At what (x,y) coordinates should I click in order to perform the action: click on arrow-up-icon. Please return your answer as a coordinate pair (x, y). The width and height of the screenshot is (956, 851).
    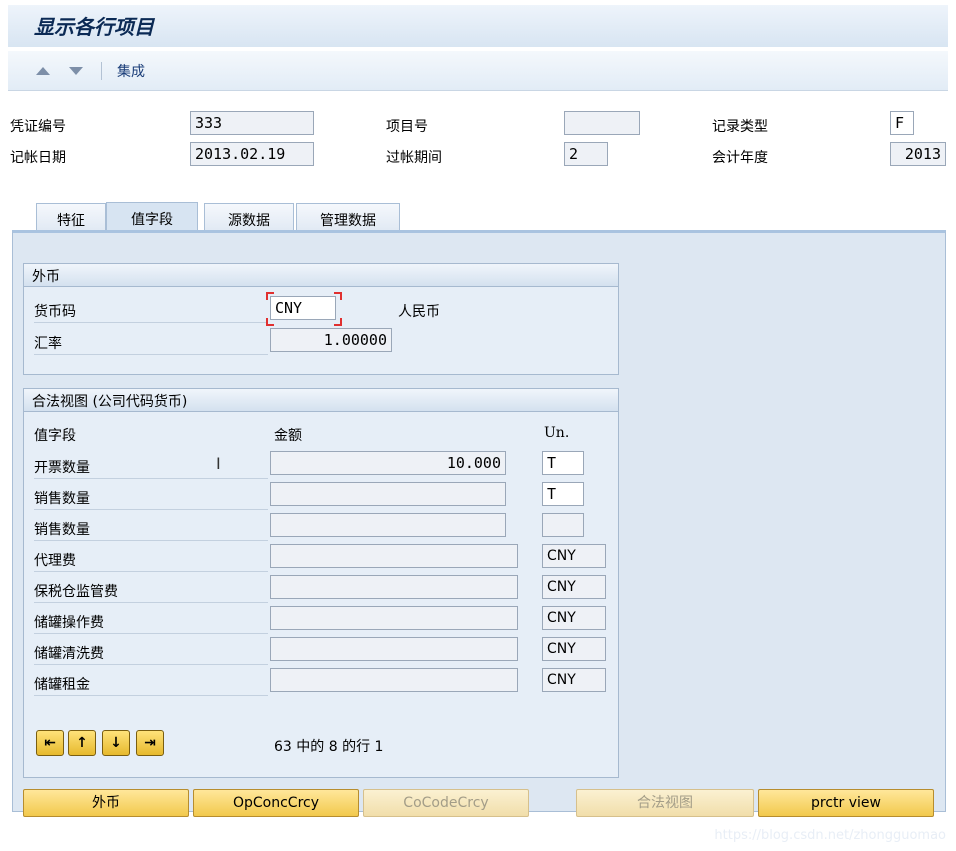
    Looking at the image, I should click on (43, 71).